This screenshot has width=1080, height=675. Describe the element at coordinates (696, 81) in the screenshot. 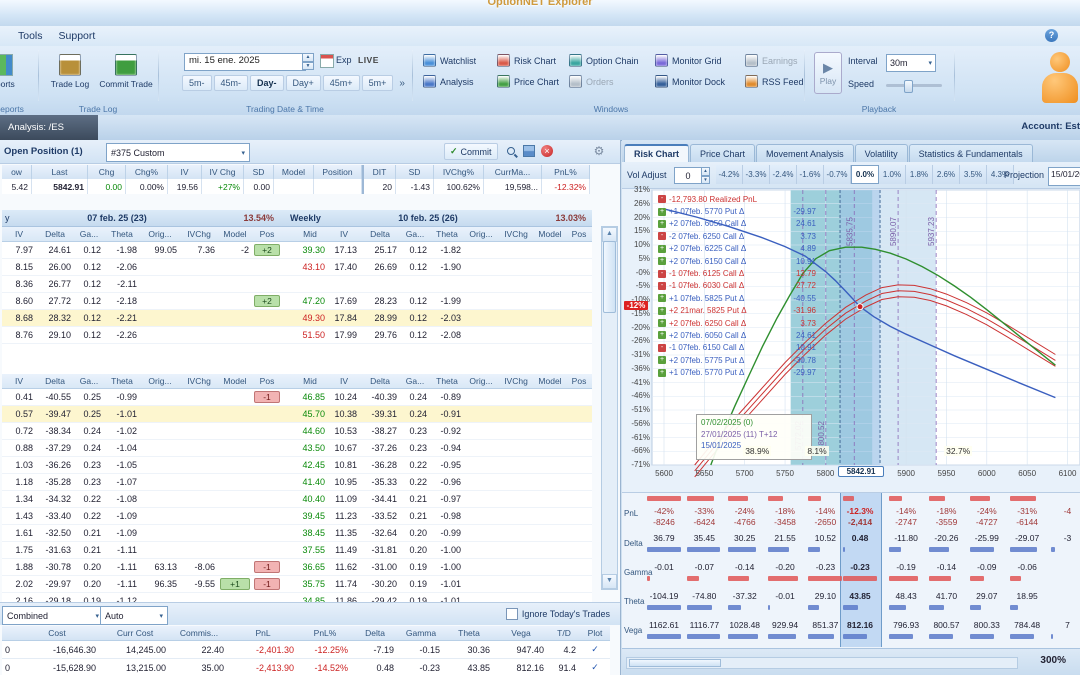

I see `monitor-dock-button: Monitor Dock` at that location.